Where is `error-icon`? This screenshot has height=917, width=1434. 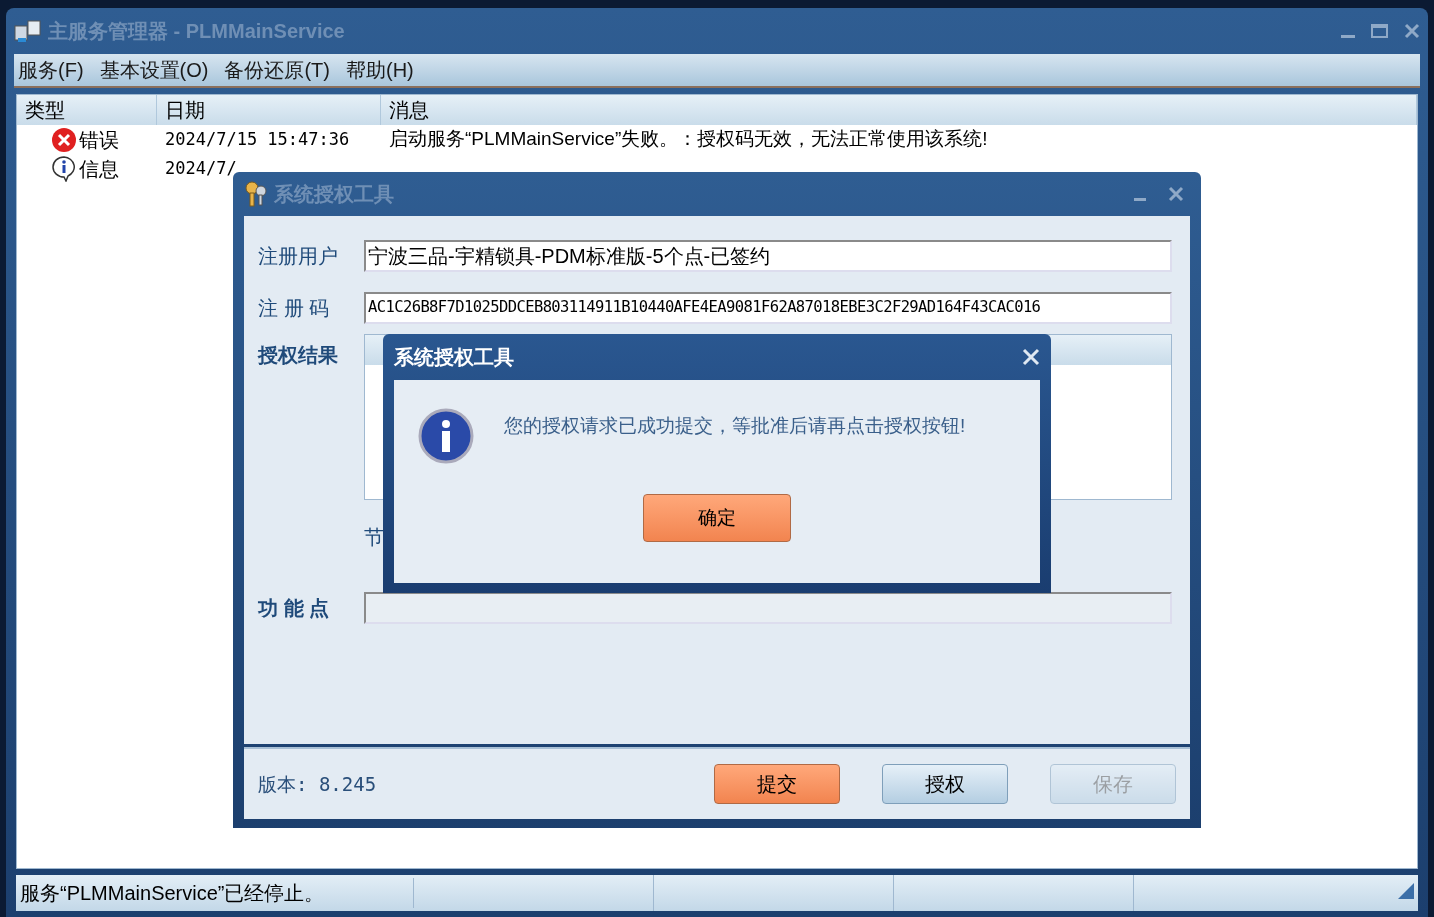
error-icon is located at coordinates (64, 139).